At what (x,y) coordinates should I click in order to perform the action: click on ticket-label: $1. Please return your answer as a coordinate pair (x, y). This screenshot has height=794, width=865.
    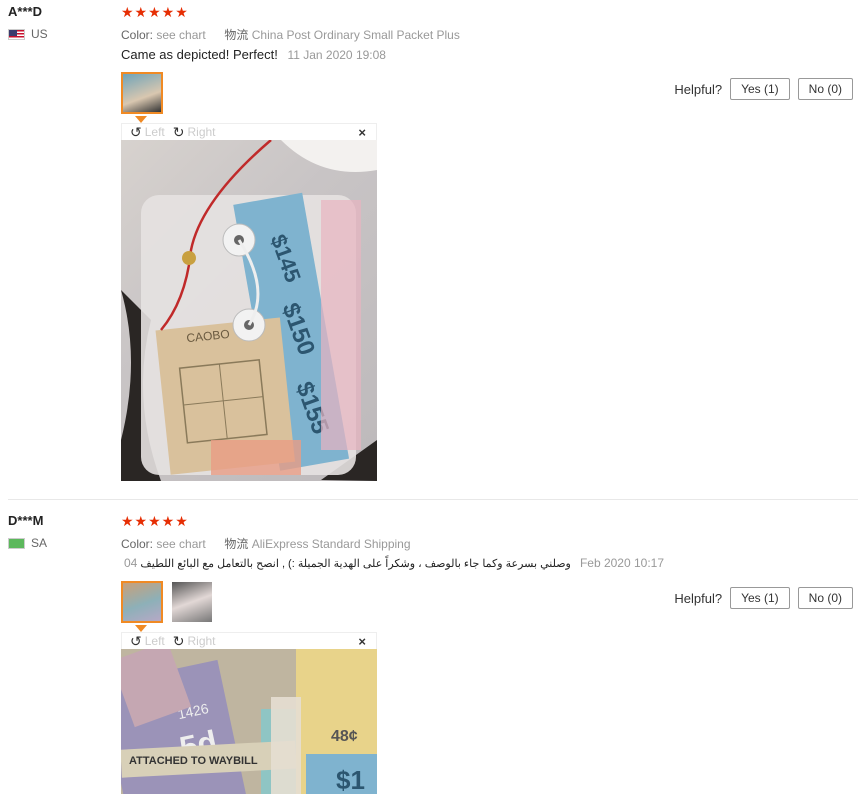
    Looking at the image, I should click on (350, 779).